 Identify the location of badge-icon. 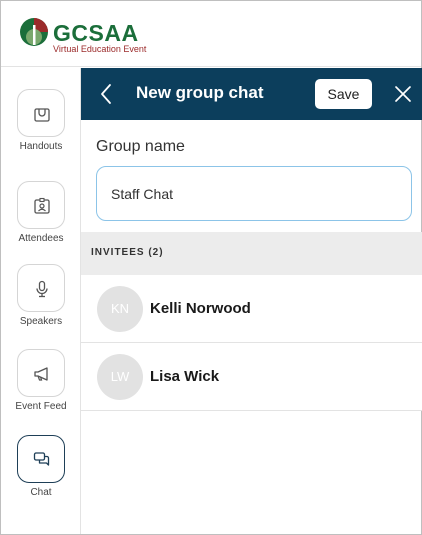
(42, 205).